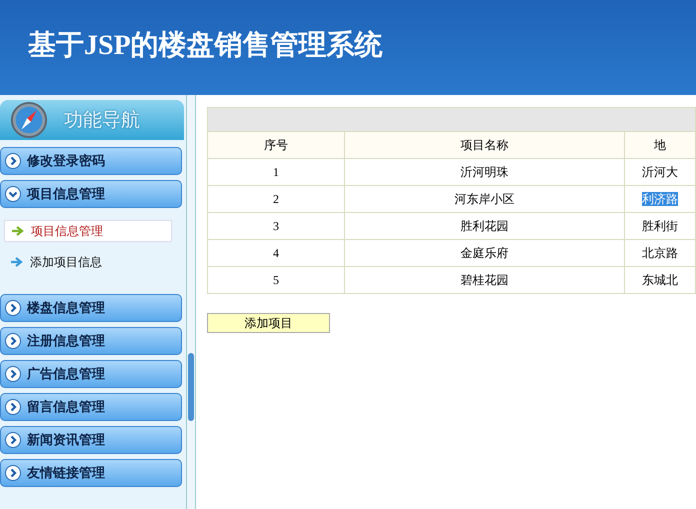  What do you see at coordinates (660, 225) in the screenshot?
I see `cell-text: 胜利街` at bounding box center [660, 225].